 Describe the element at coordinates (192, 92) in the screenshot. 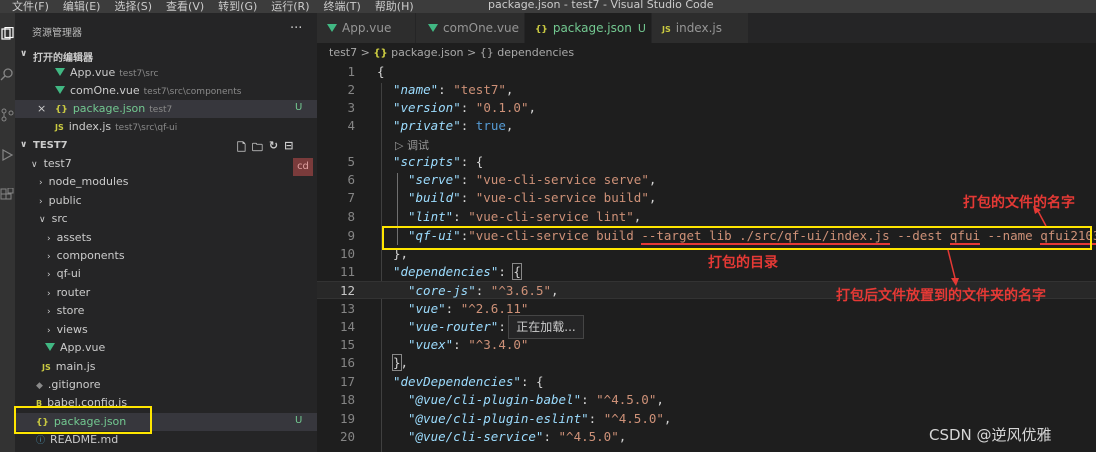

I see `open-editor-path: test7\src\components` at that location.